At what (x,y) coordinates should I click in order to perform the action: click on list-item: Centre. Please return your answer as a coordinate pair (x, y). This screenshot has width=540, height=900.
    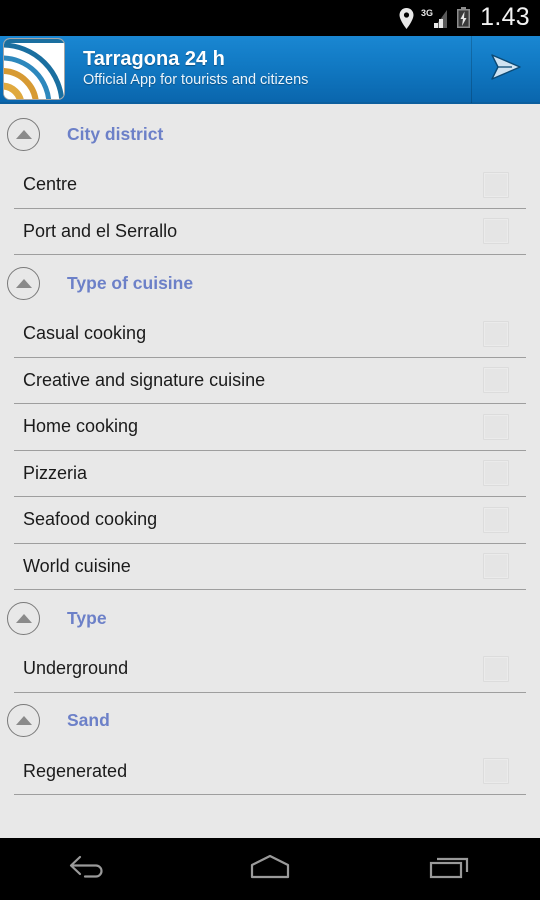
    Looking at the image, I should click on (270, 185).